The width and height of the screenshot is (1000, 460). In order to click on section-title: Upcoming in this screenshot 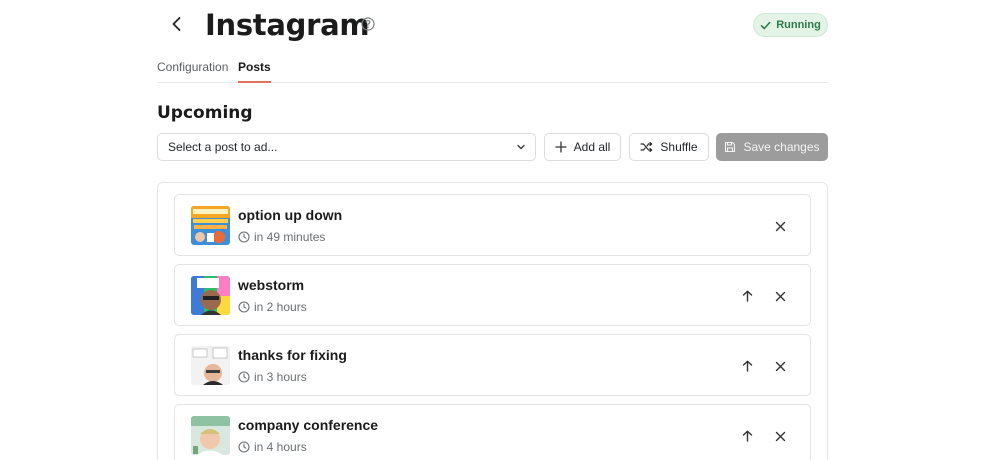, I will do `click(205, 113)`.